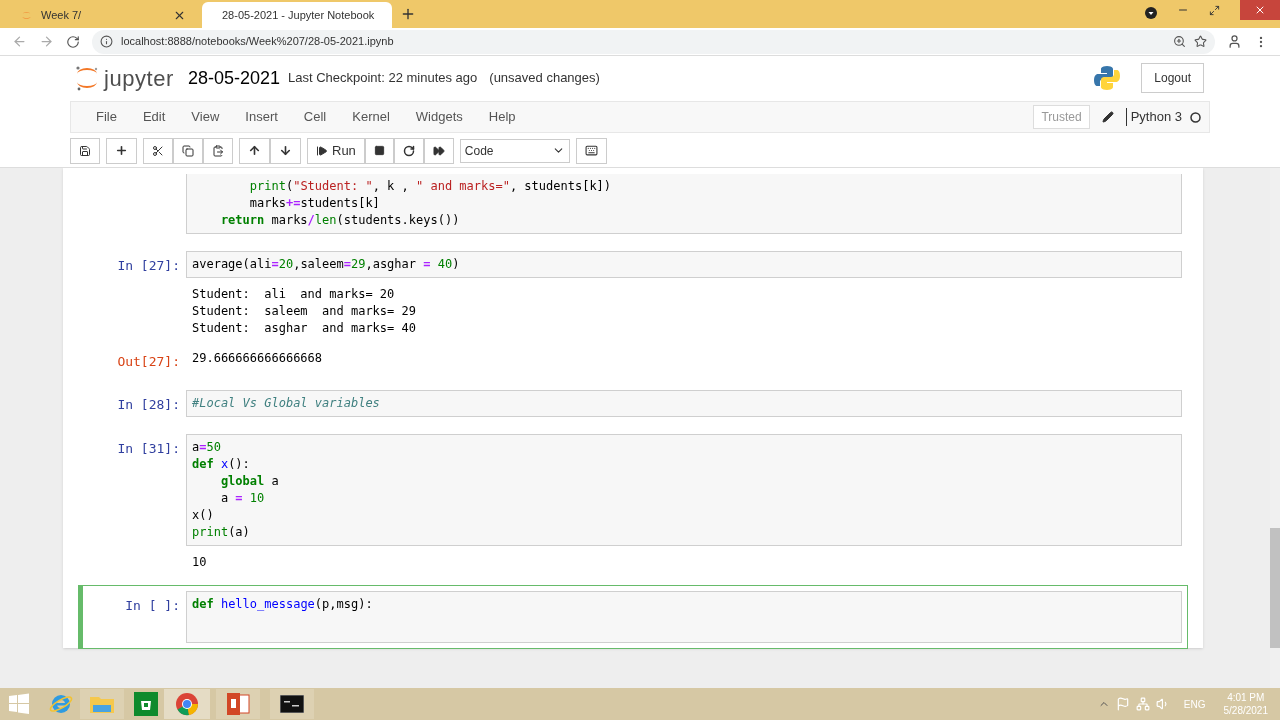 The width and height of the screenshot is (1280, 720). I want to click on notebook-cell: print("Student: ", k , " and marks=", students[k]) marks+=students[k] return marks/len(students.keys()), so click(633, 206).